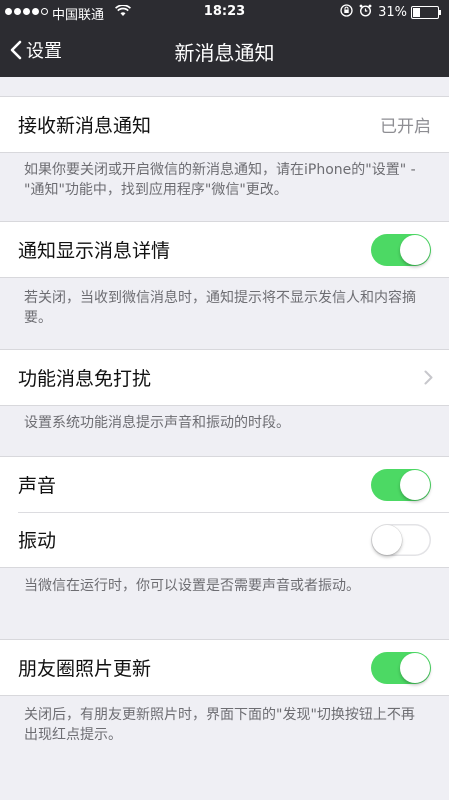  I want to click on vibrate-row: 振动, so click(224, 539).